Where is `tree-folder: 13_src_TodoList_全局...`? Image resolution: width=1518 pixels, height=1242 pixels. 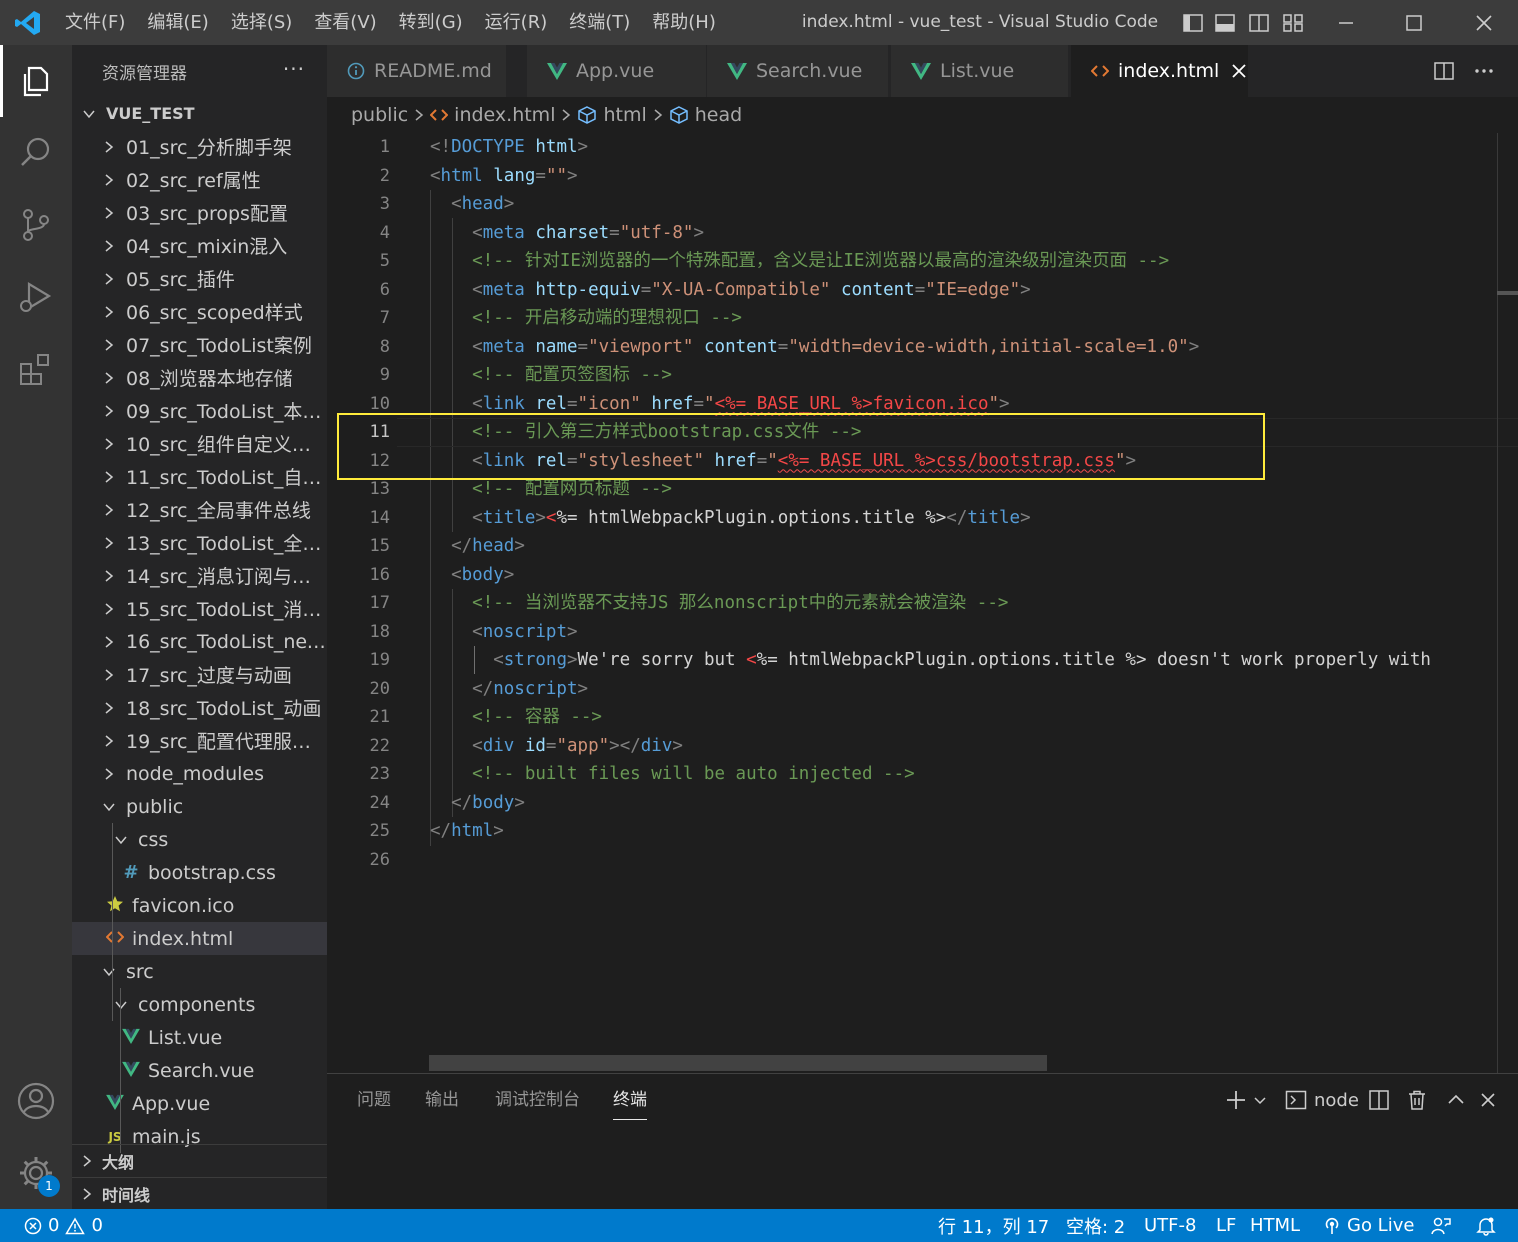
tree-folder: 13_src_TodoList_全局... is located at coordinates (199, 542).